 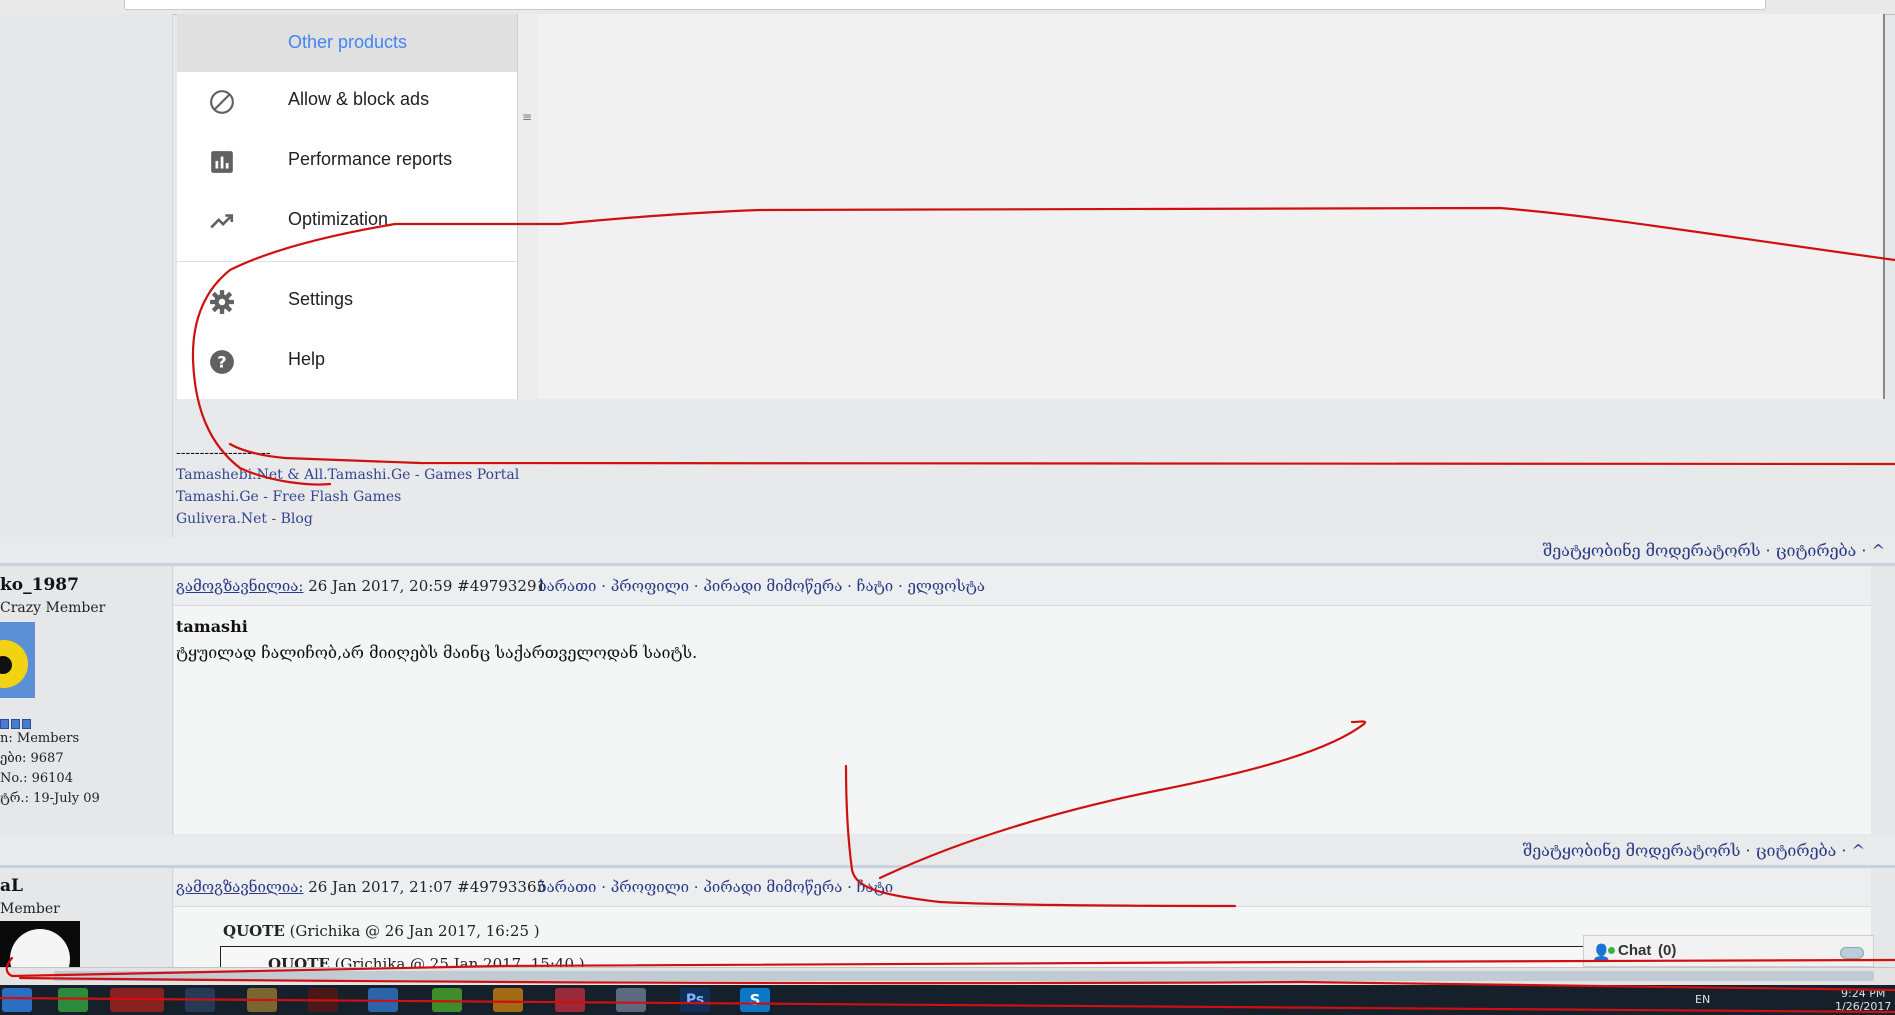 I want to click on signature-link: Tamashi.Ge - Free Flash Games, so click(x=288, y=497).